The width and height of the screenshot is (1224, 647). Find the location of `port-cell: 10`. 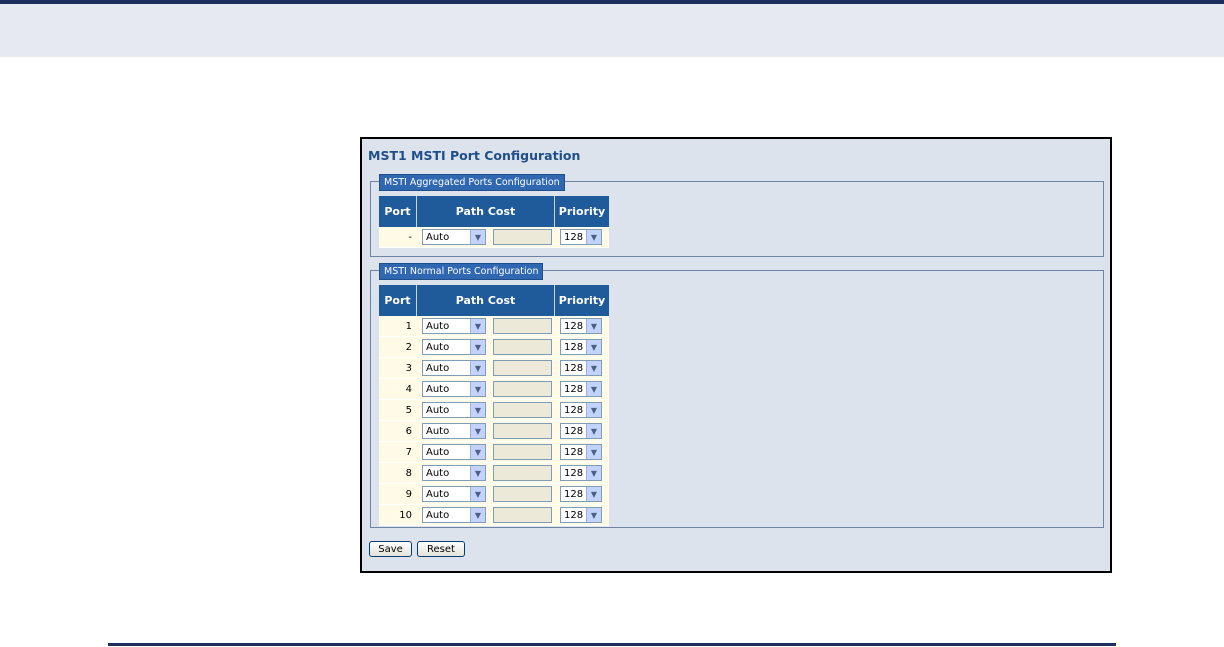

port-cell: 10 is located at coordinates (398, 515).